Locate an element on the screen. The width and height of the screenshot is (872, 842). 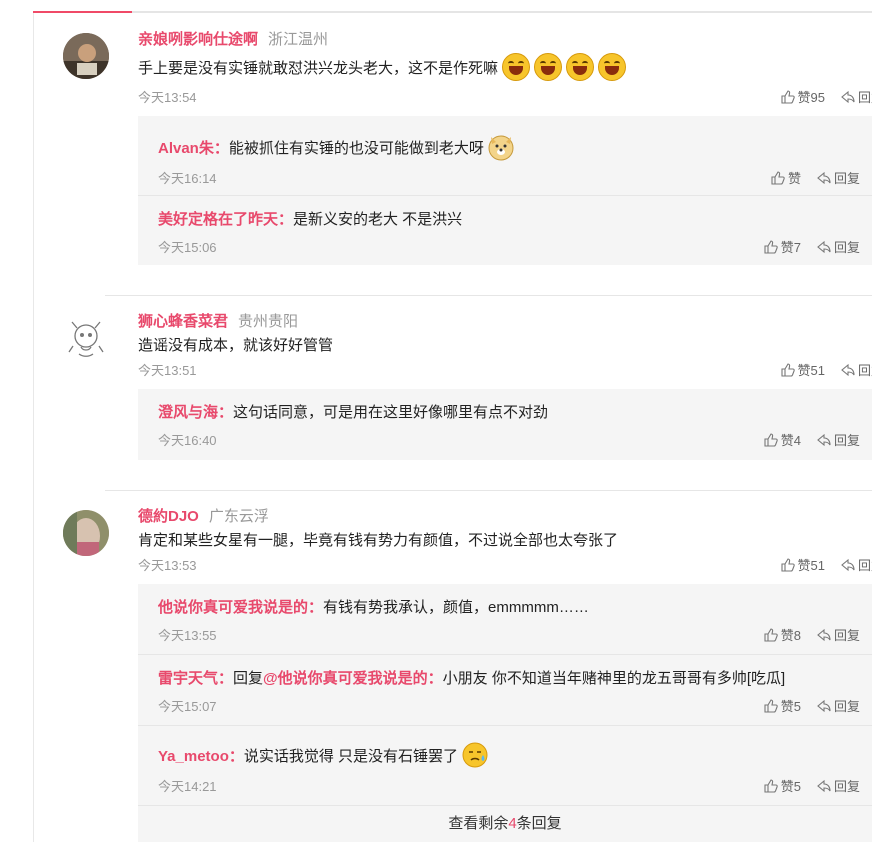
reply-item: Ya_metoo： 说实话我觉得 只是没有石锤罢了 今天14:21 赞5 回复 is located at coordinates (505, 765).